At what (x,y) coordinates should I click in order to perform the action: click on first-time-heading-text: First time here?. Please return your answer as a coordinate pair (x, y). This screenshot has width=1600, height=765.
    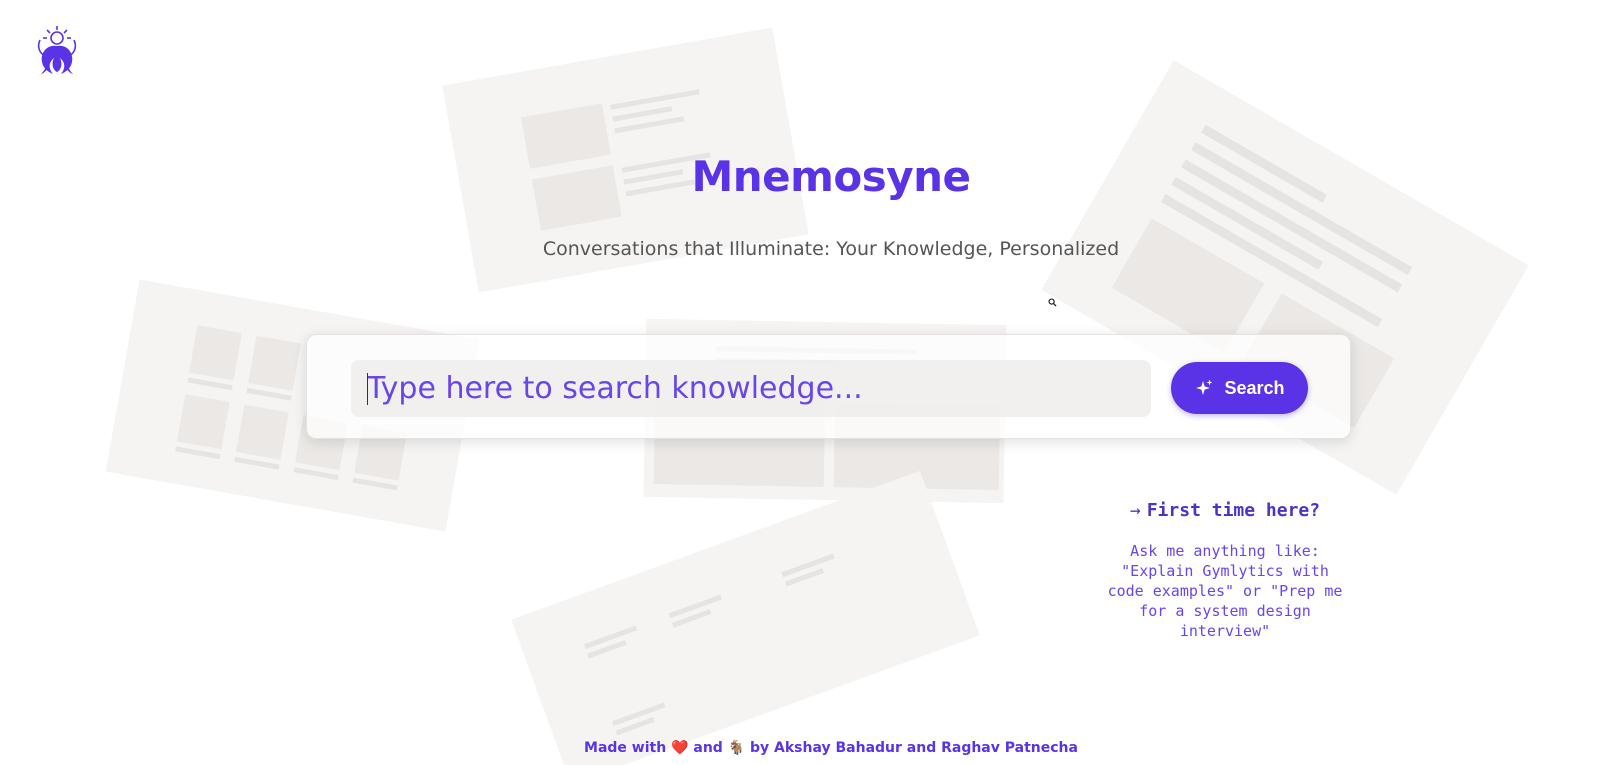
    Looking at the image, I should click on (1233, 510).